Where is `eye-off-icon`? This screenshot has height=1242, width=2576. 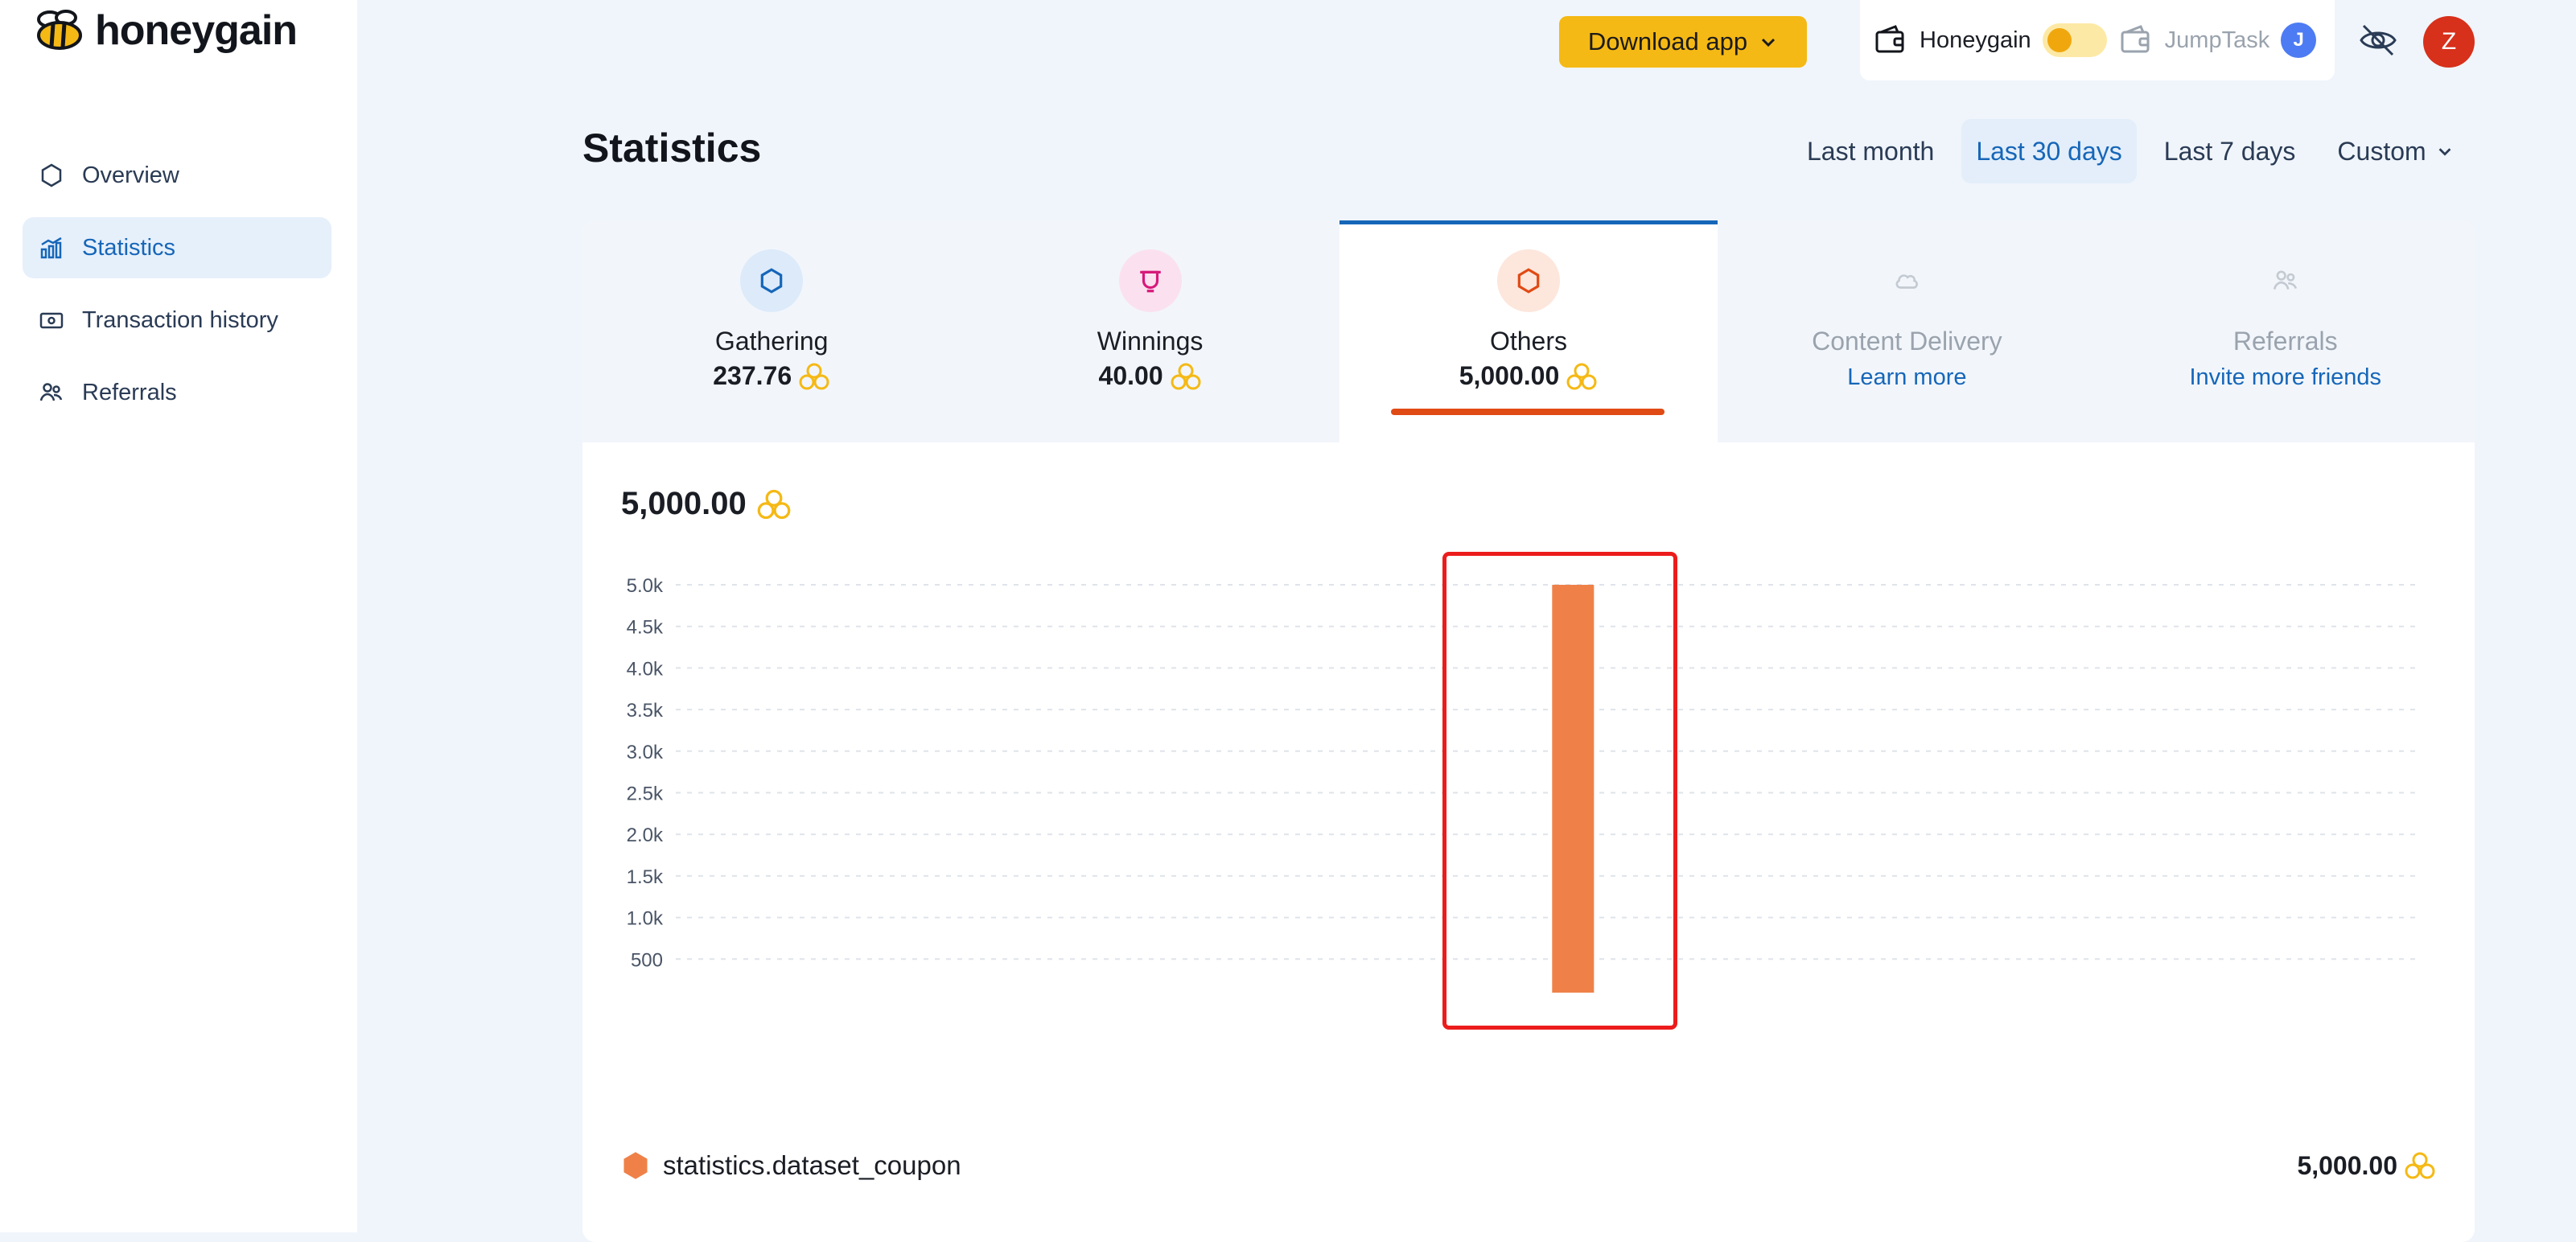
eye-off-icon is located at coordinates (2378, 40).